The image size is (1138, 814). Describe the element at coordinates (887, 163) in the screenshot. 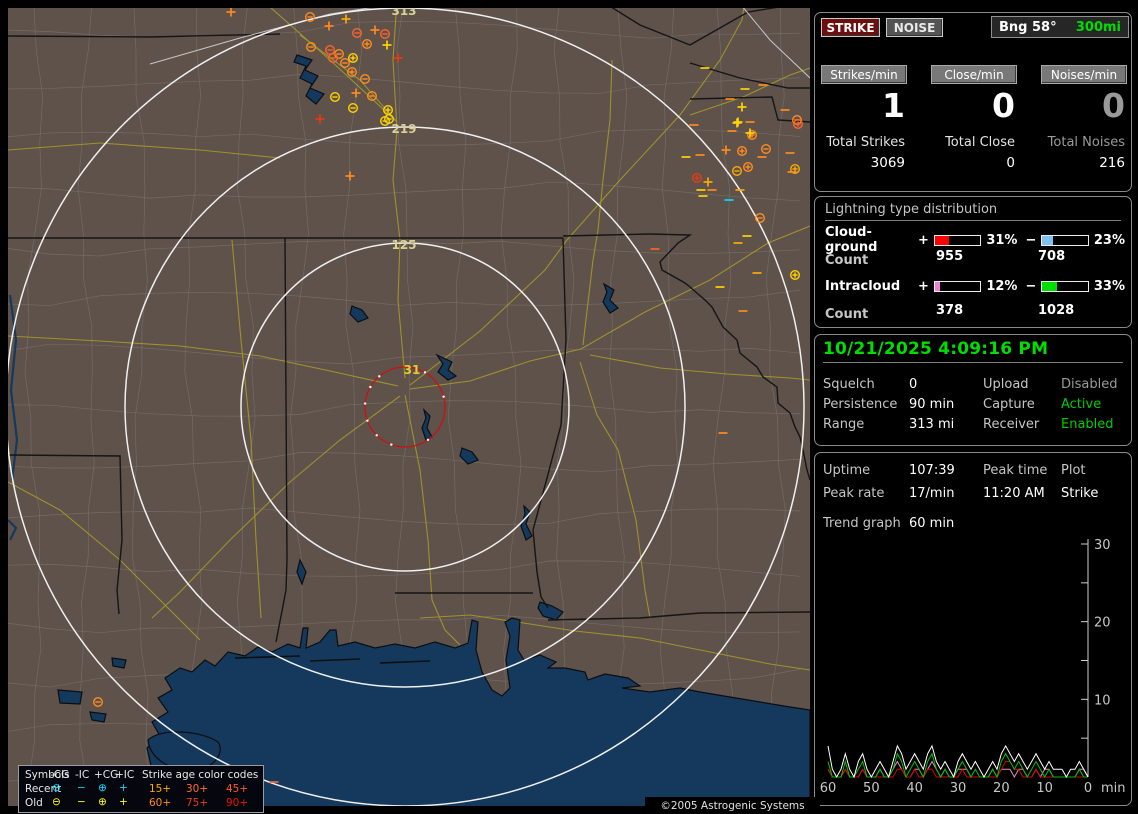

I see `total-strikes-value: 3069` at that location.